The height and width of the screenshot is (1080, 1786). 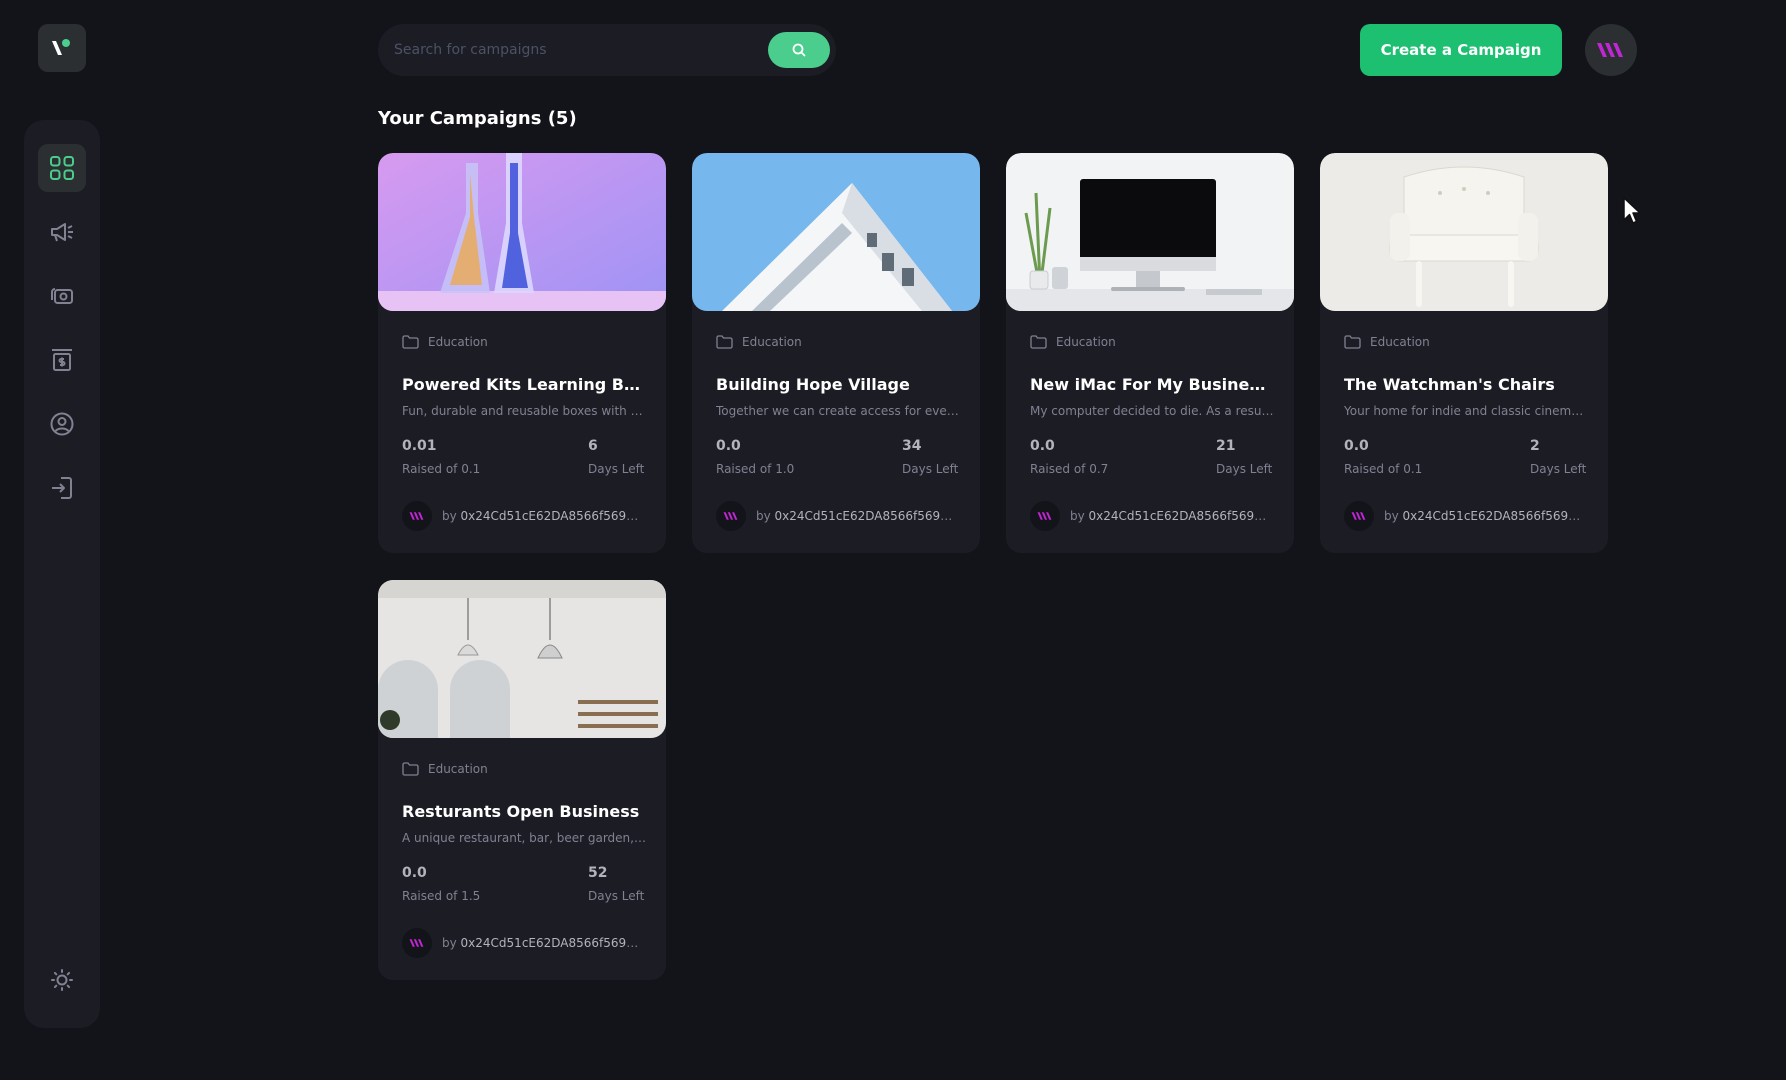 I want to click on raised-of-label: Raised of 1.5, so click(x=441, y=896).